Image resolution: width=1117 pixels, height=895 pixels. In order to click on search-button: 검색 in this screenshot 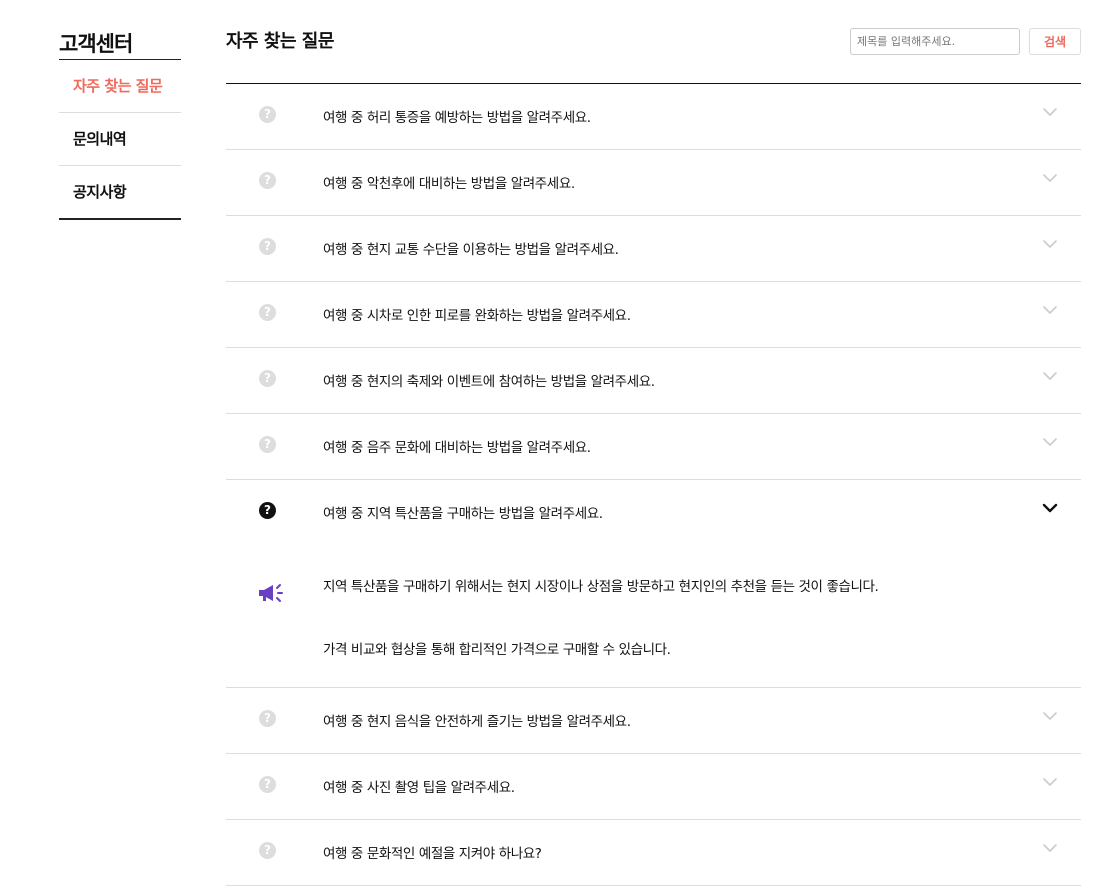, I will do `click(1055, 41)`.